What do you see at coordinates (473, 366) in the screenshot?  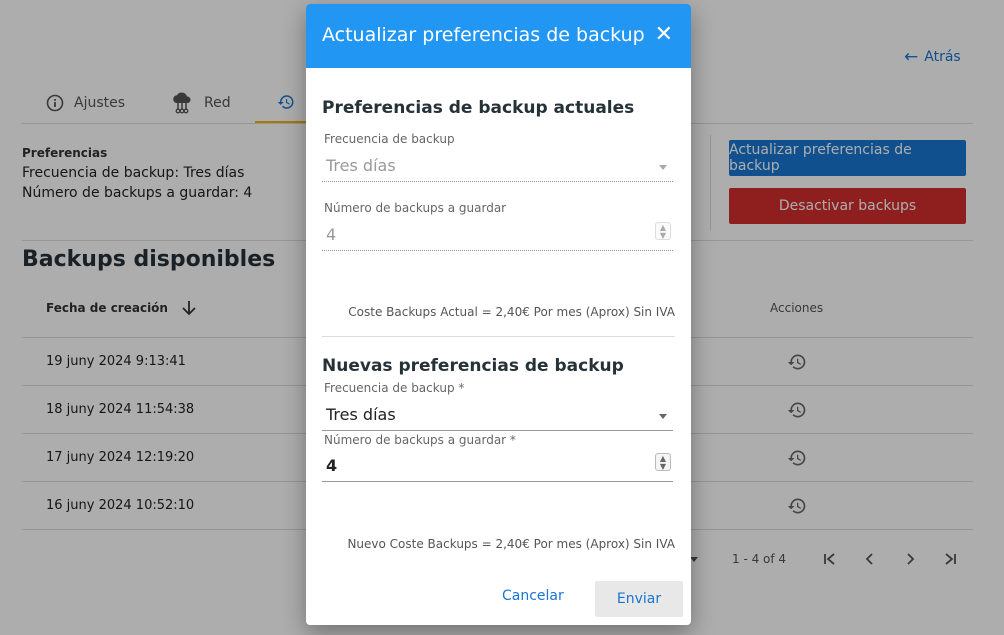 I see `new-preferences-title: Nuevas preferencias de backup` at bounding box center [473, 366].